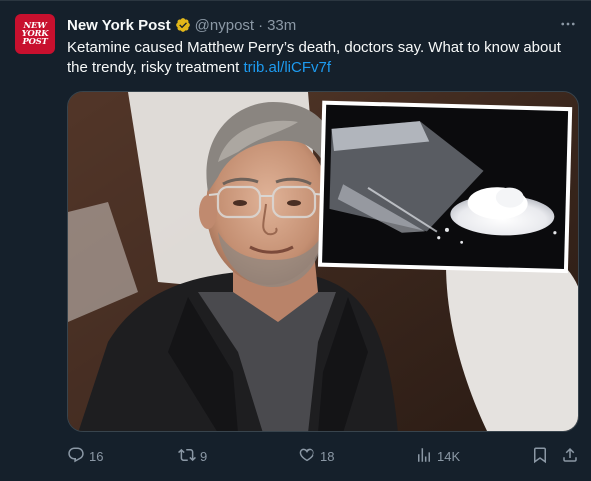 This screenshot has width=591, height=481. I want to click on like-count: 18, so click(327, 456).